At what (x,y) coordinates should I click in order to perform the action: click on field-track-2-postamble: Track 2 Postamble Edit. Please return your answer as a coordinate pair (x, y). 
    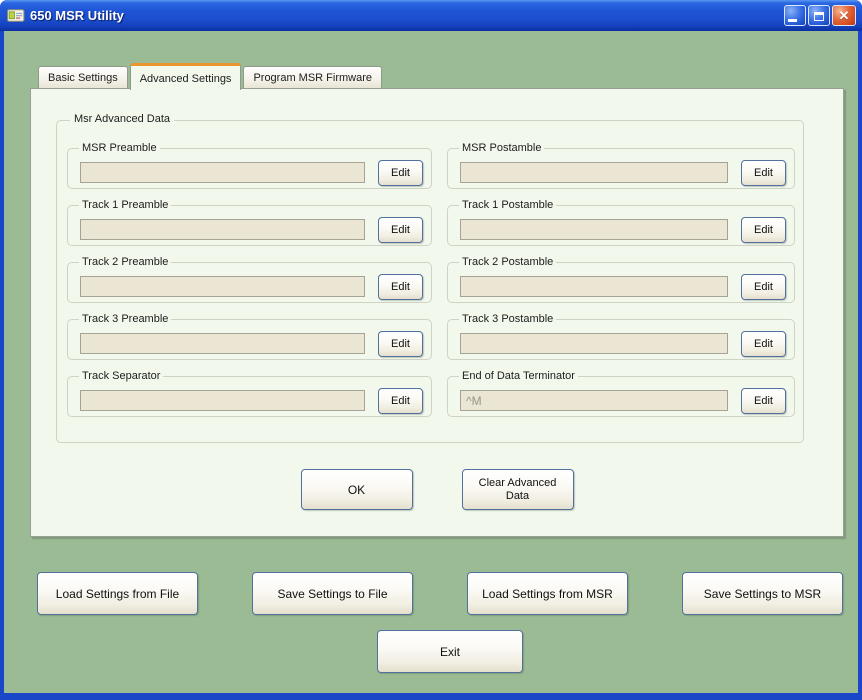
    Looking at the image, I should click on (621, 279).